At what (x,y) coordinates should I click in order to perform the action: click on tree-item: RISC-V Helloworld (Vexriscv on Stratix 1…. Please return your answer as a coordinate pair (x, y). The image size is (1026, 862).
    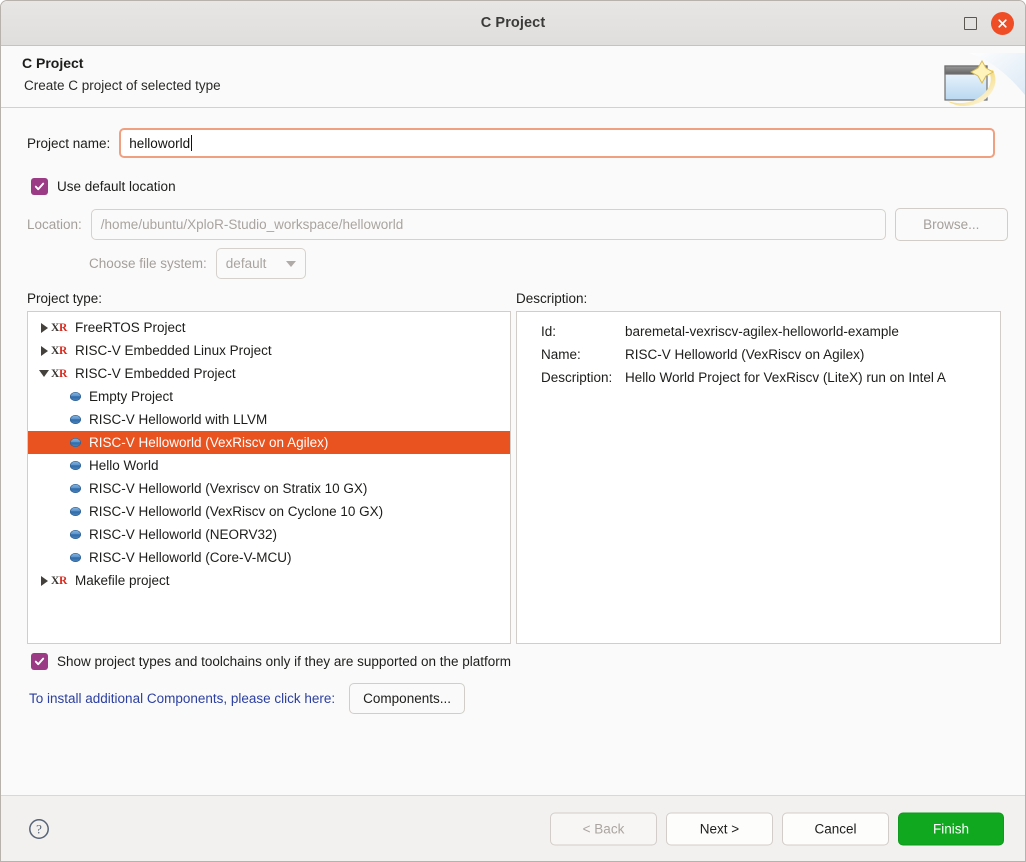
    Looking at the image, I should click on (269, 488).